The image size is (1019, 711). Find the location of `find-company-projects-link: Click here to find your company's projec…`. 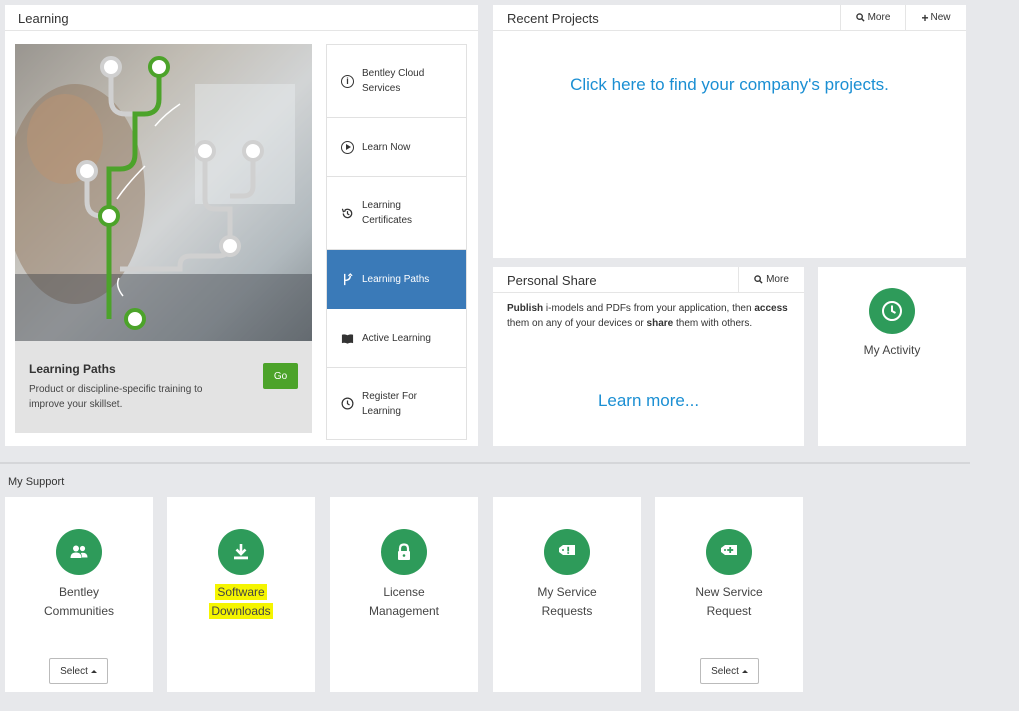

find-company-projects-link: Click here to find your company's projec… is located at coordinates (729, 85).